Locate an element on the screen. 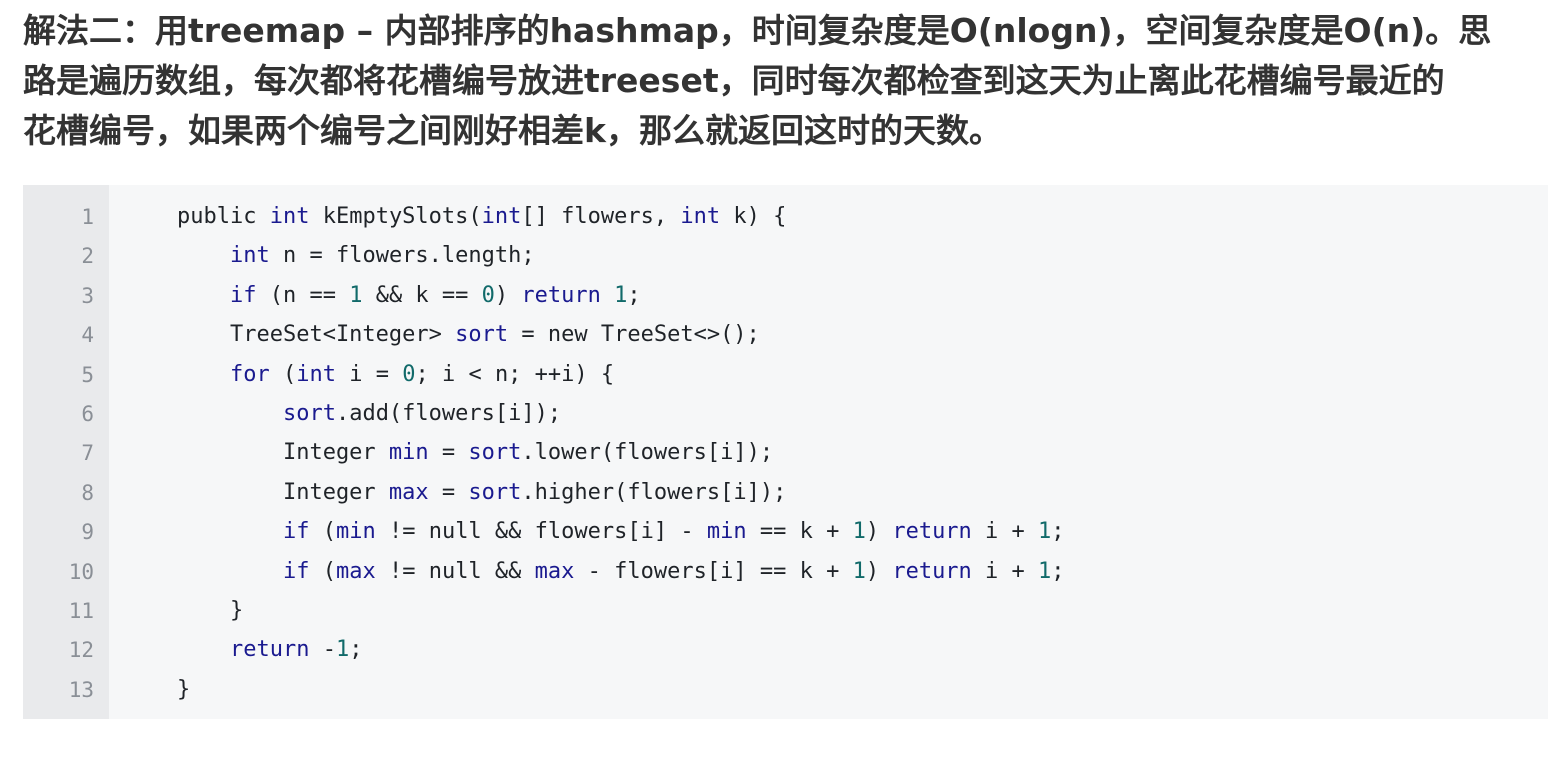 Image resolution: width=1564 pixels, height=761 pixels. line-number: 8 is located at coordinates (87, 492).